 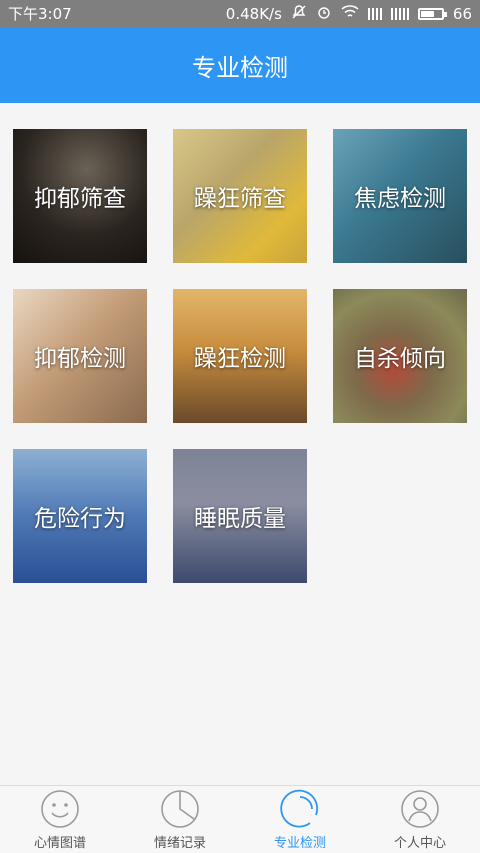 What do you see at coordinates (299, 808) in the screenshot?
I see `detection-icon` at bounding box center [299, 808].